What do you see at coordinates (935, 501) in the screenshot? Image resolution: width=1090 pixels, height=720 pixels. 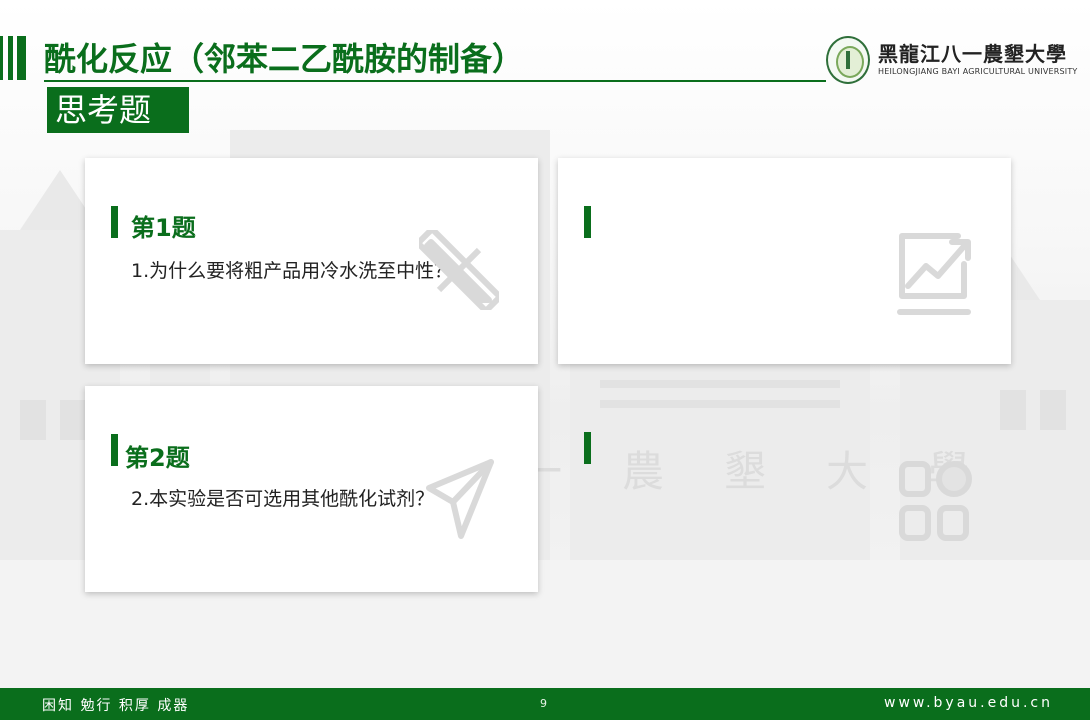 I see `grid-apps-icon` at bounding box center [935, 501].